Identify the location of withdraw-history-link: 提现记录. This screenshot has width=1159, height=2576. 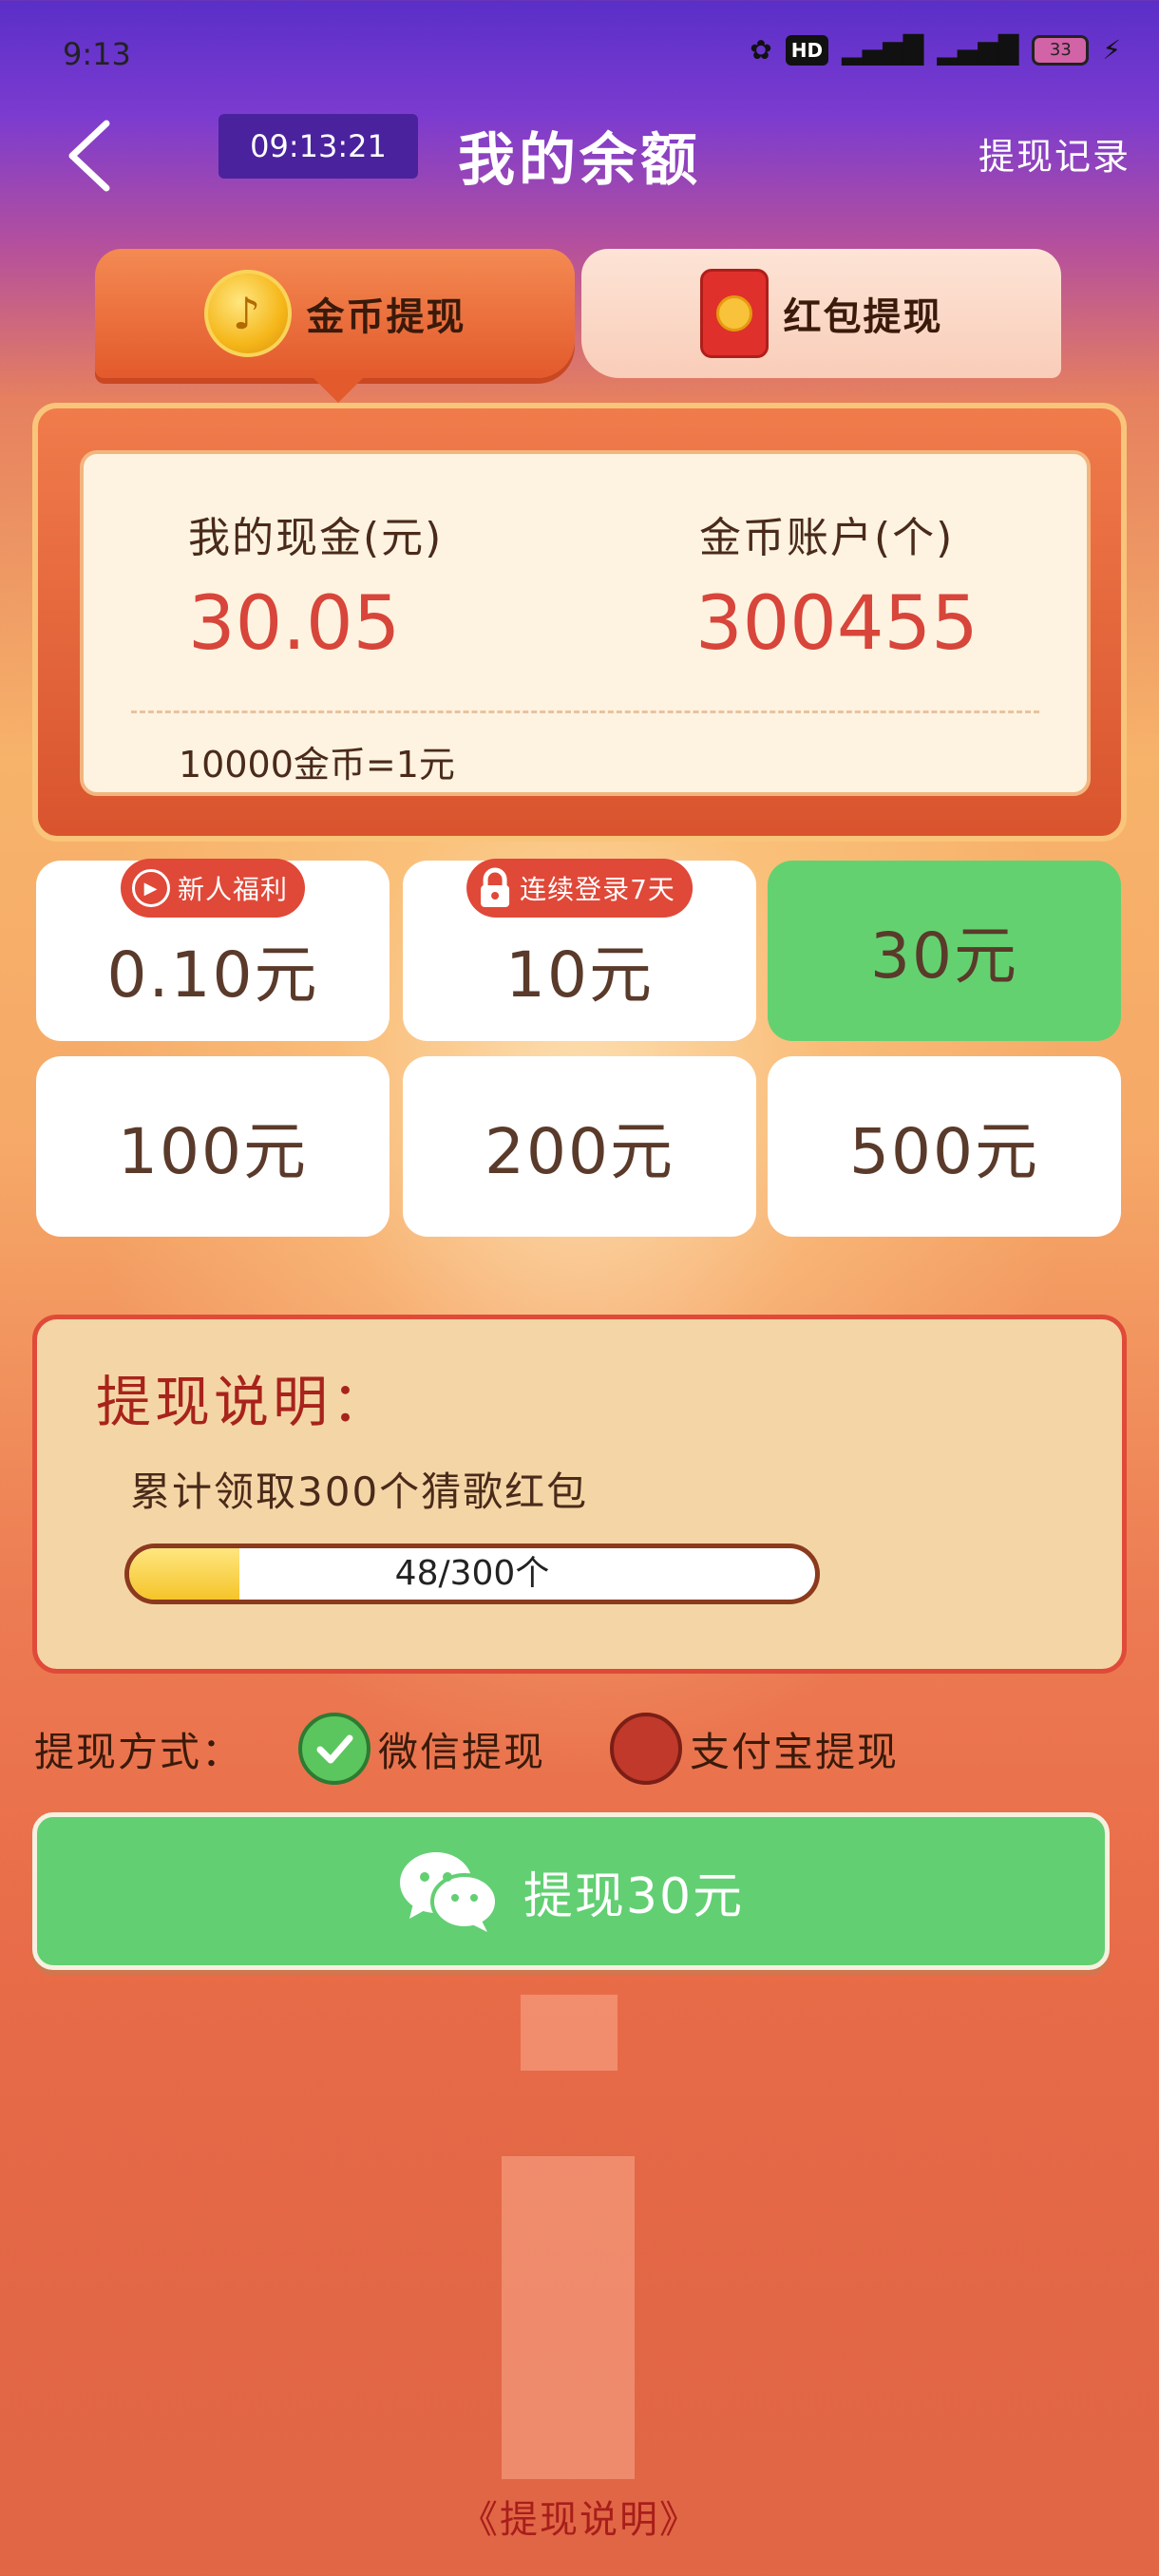
(1054, 153).